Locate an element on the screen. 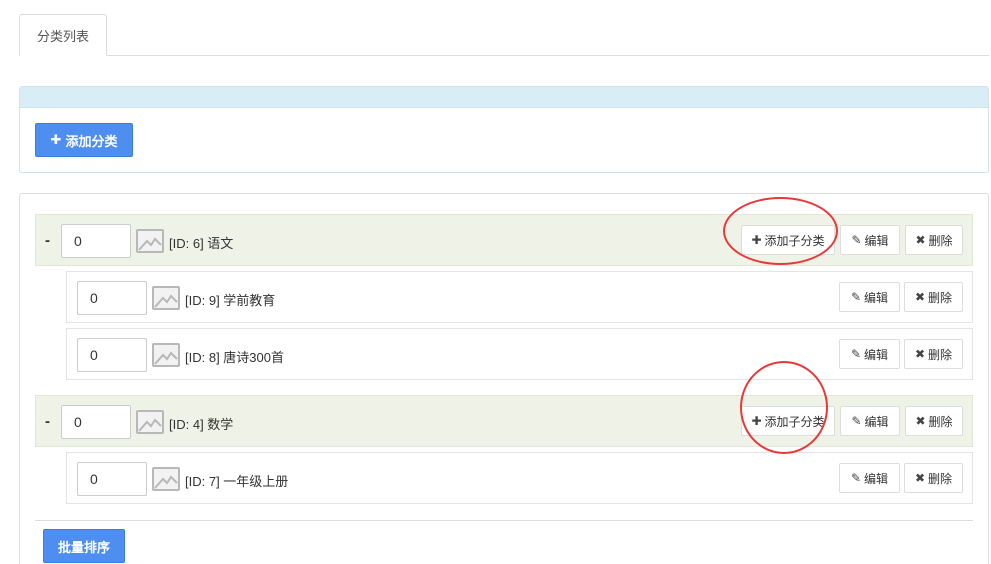 Image resolution: width=991 pixels, height=564 pixels. category-row: [ID: 9] 学前教育 ✎ 编辑 ✖ 删除 is located at coordinates (519, 297).